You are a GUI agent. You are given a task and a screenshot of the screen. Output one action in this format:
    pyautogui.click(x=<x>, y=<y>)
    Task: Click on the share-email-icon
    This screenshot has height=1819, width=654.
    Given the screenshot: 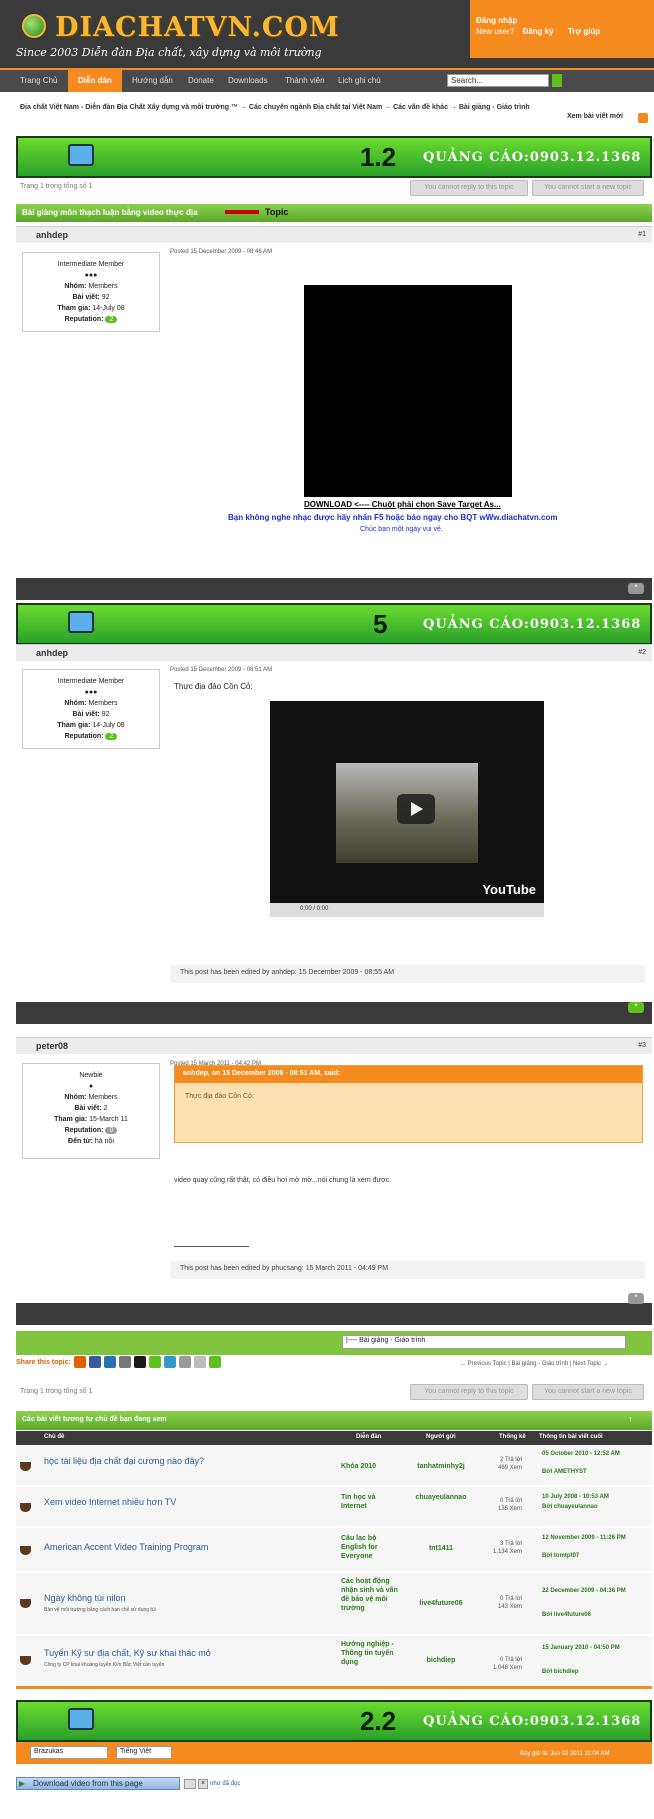 What is the action you would take?
    pyautogui.click(x=185, y=1362)
    